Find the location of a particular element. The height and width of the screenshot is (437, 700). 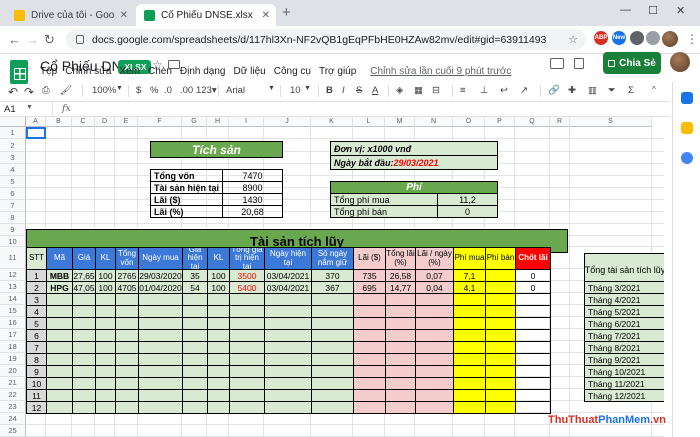

present-icon is located at coordinates (579, 63).